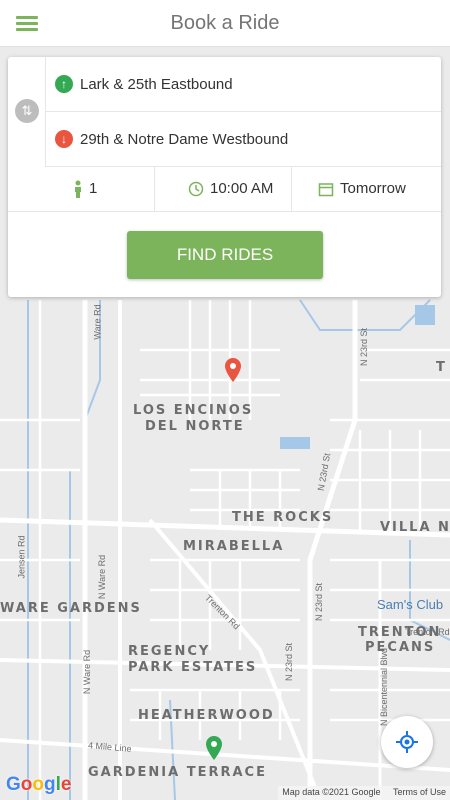  I want to click on app-header: Book a Ride, so click(225, 23).